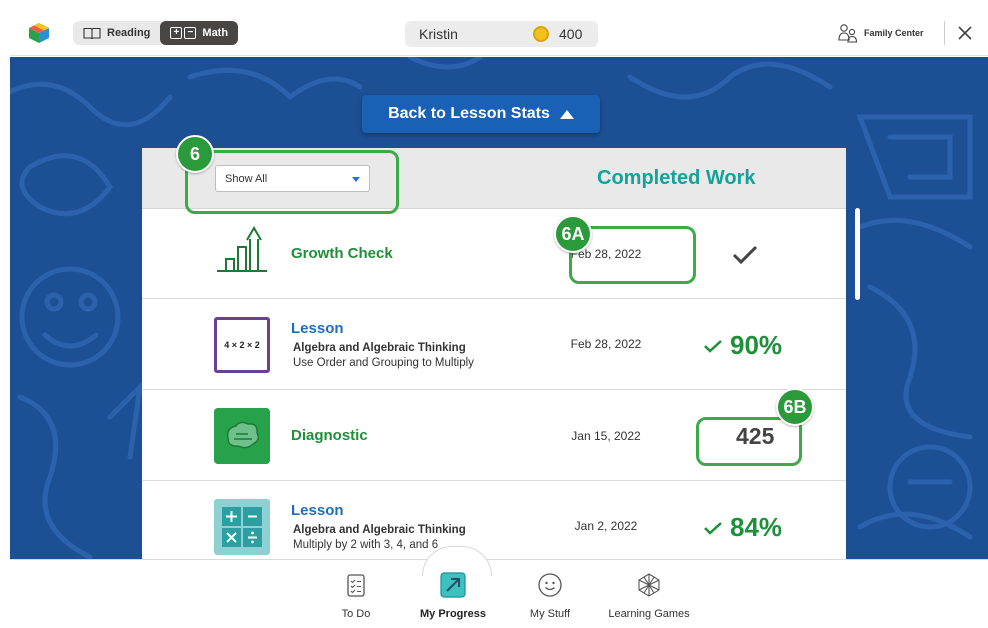 Image resolution: width=988 pixels, height=628 pixels. What do you see at coordinates (965, 33) in the screenshot?
I see `close-icon` at bounding box center [965, 33].